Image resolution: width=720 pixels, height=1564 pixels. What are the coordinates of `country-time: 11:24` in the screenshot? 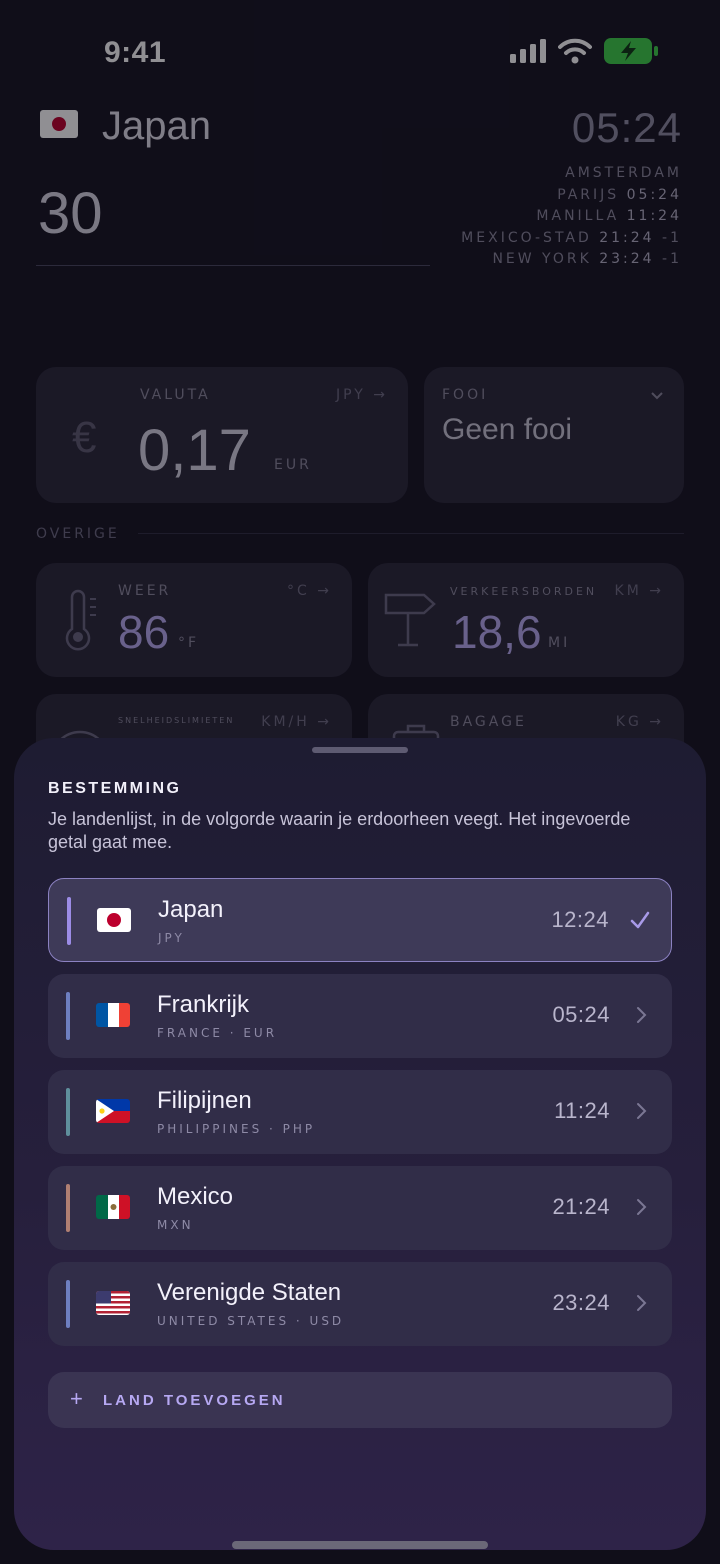 It's located at (582, 1110).